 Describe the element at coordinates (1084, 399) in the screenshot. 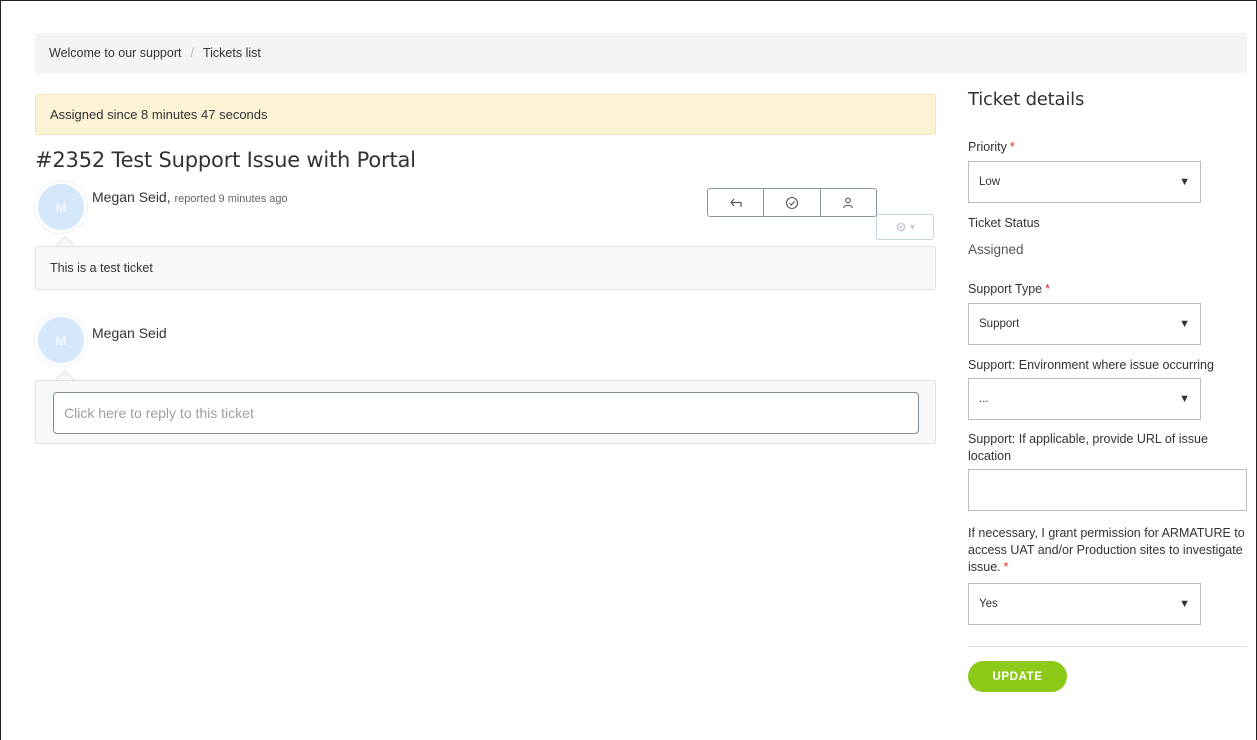

I see `environment-select: ... ▼` at that location.